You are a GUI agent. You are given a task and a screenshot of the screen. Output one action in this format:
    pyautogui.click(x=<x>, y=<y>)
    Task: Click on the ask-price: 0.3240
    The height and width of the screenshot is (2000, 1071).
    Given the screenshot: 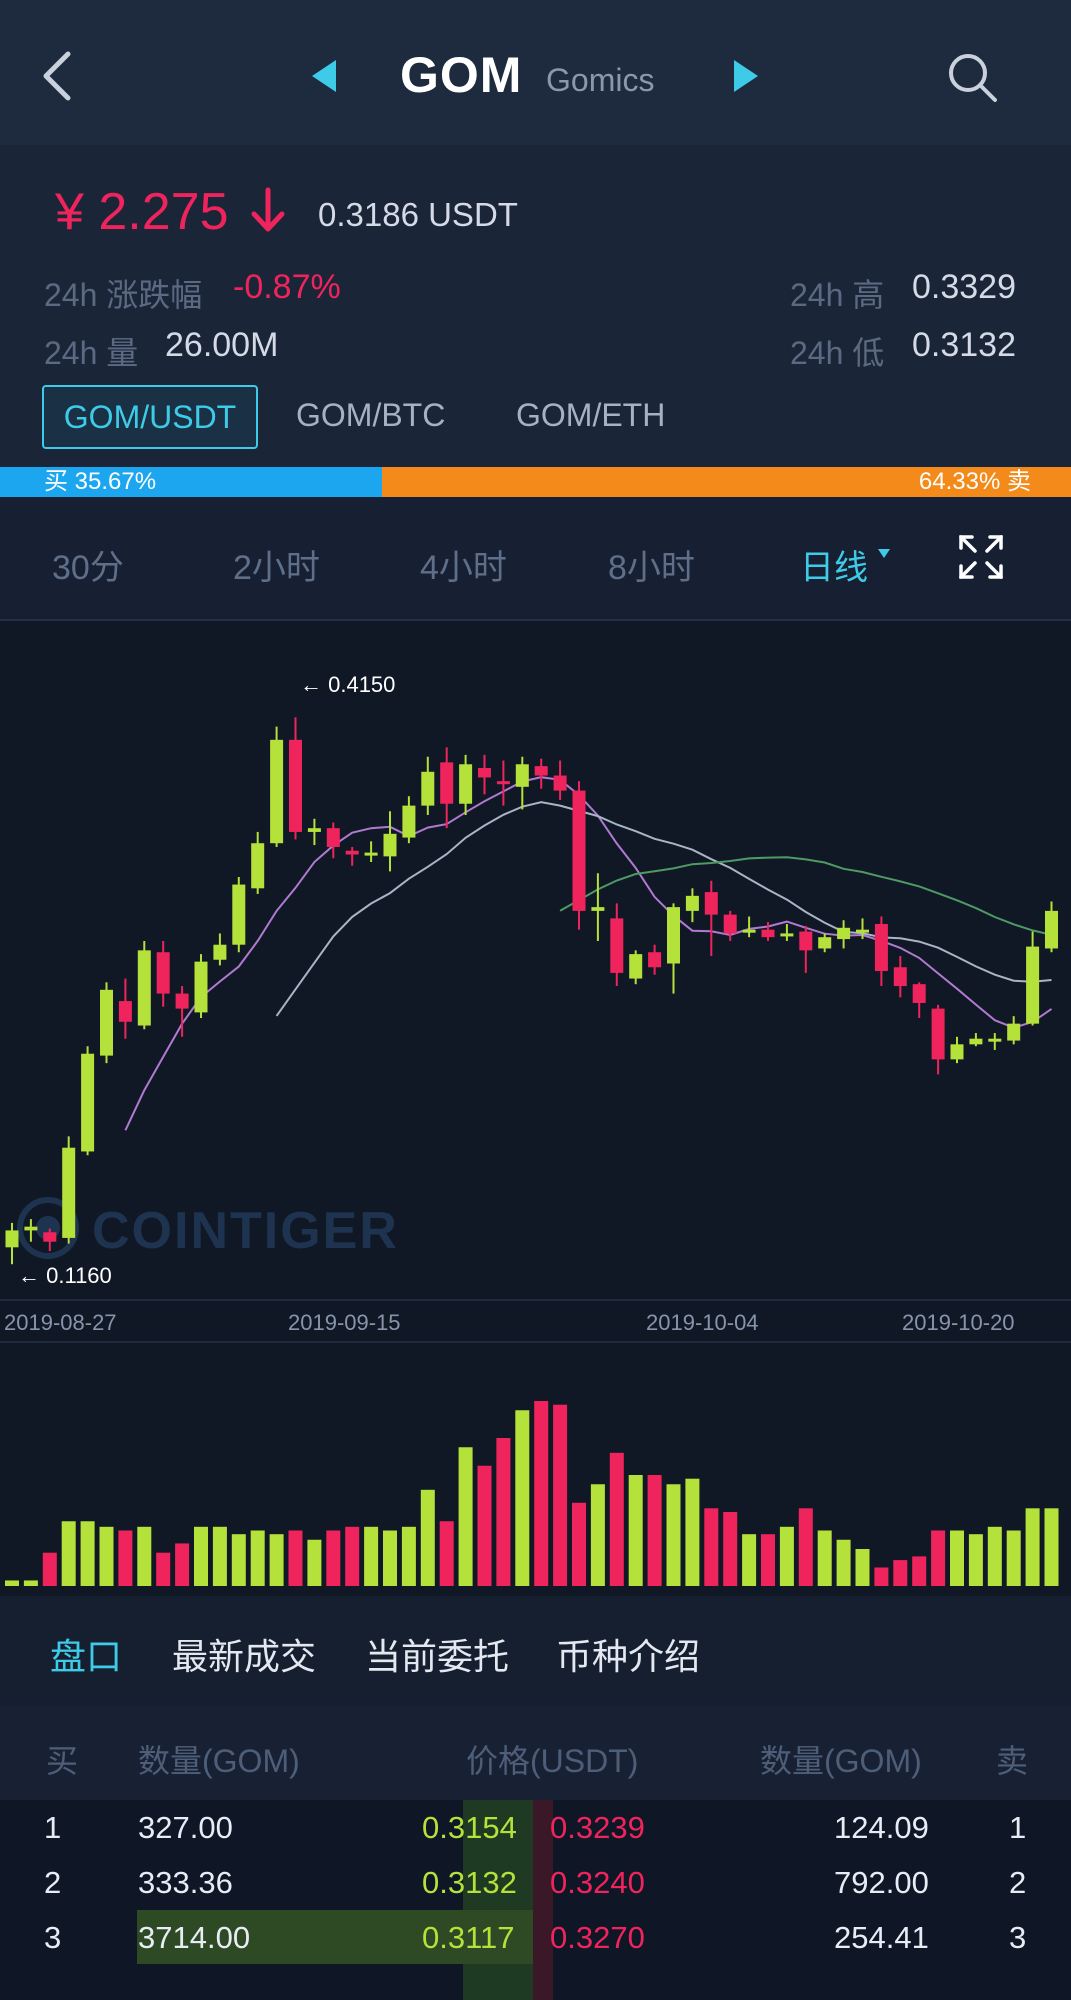 What is the action you would take?
    pyautogui.click(x=597, y=1883)
    